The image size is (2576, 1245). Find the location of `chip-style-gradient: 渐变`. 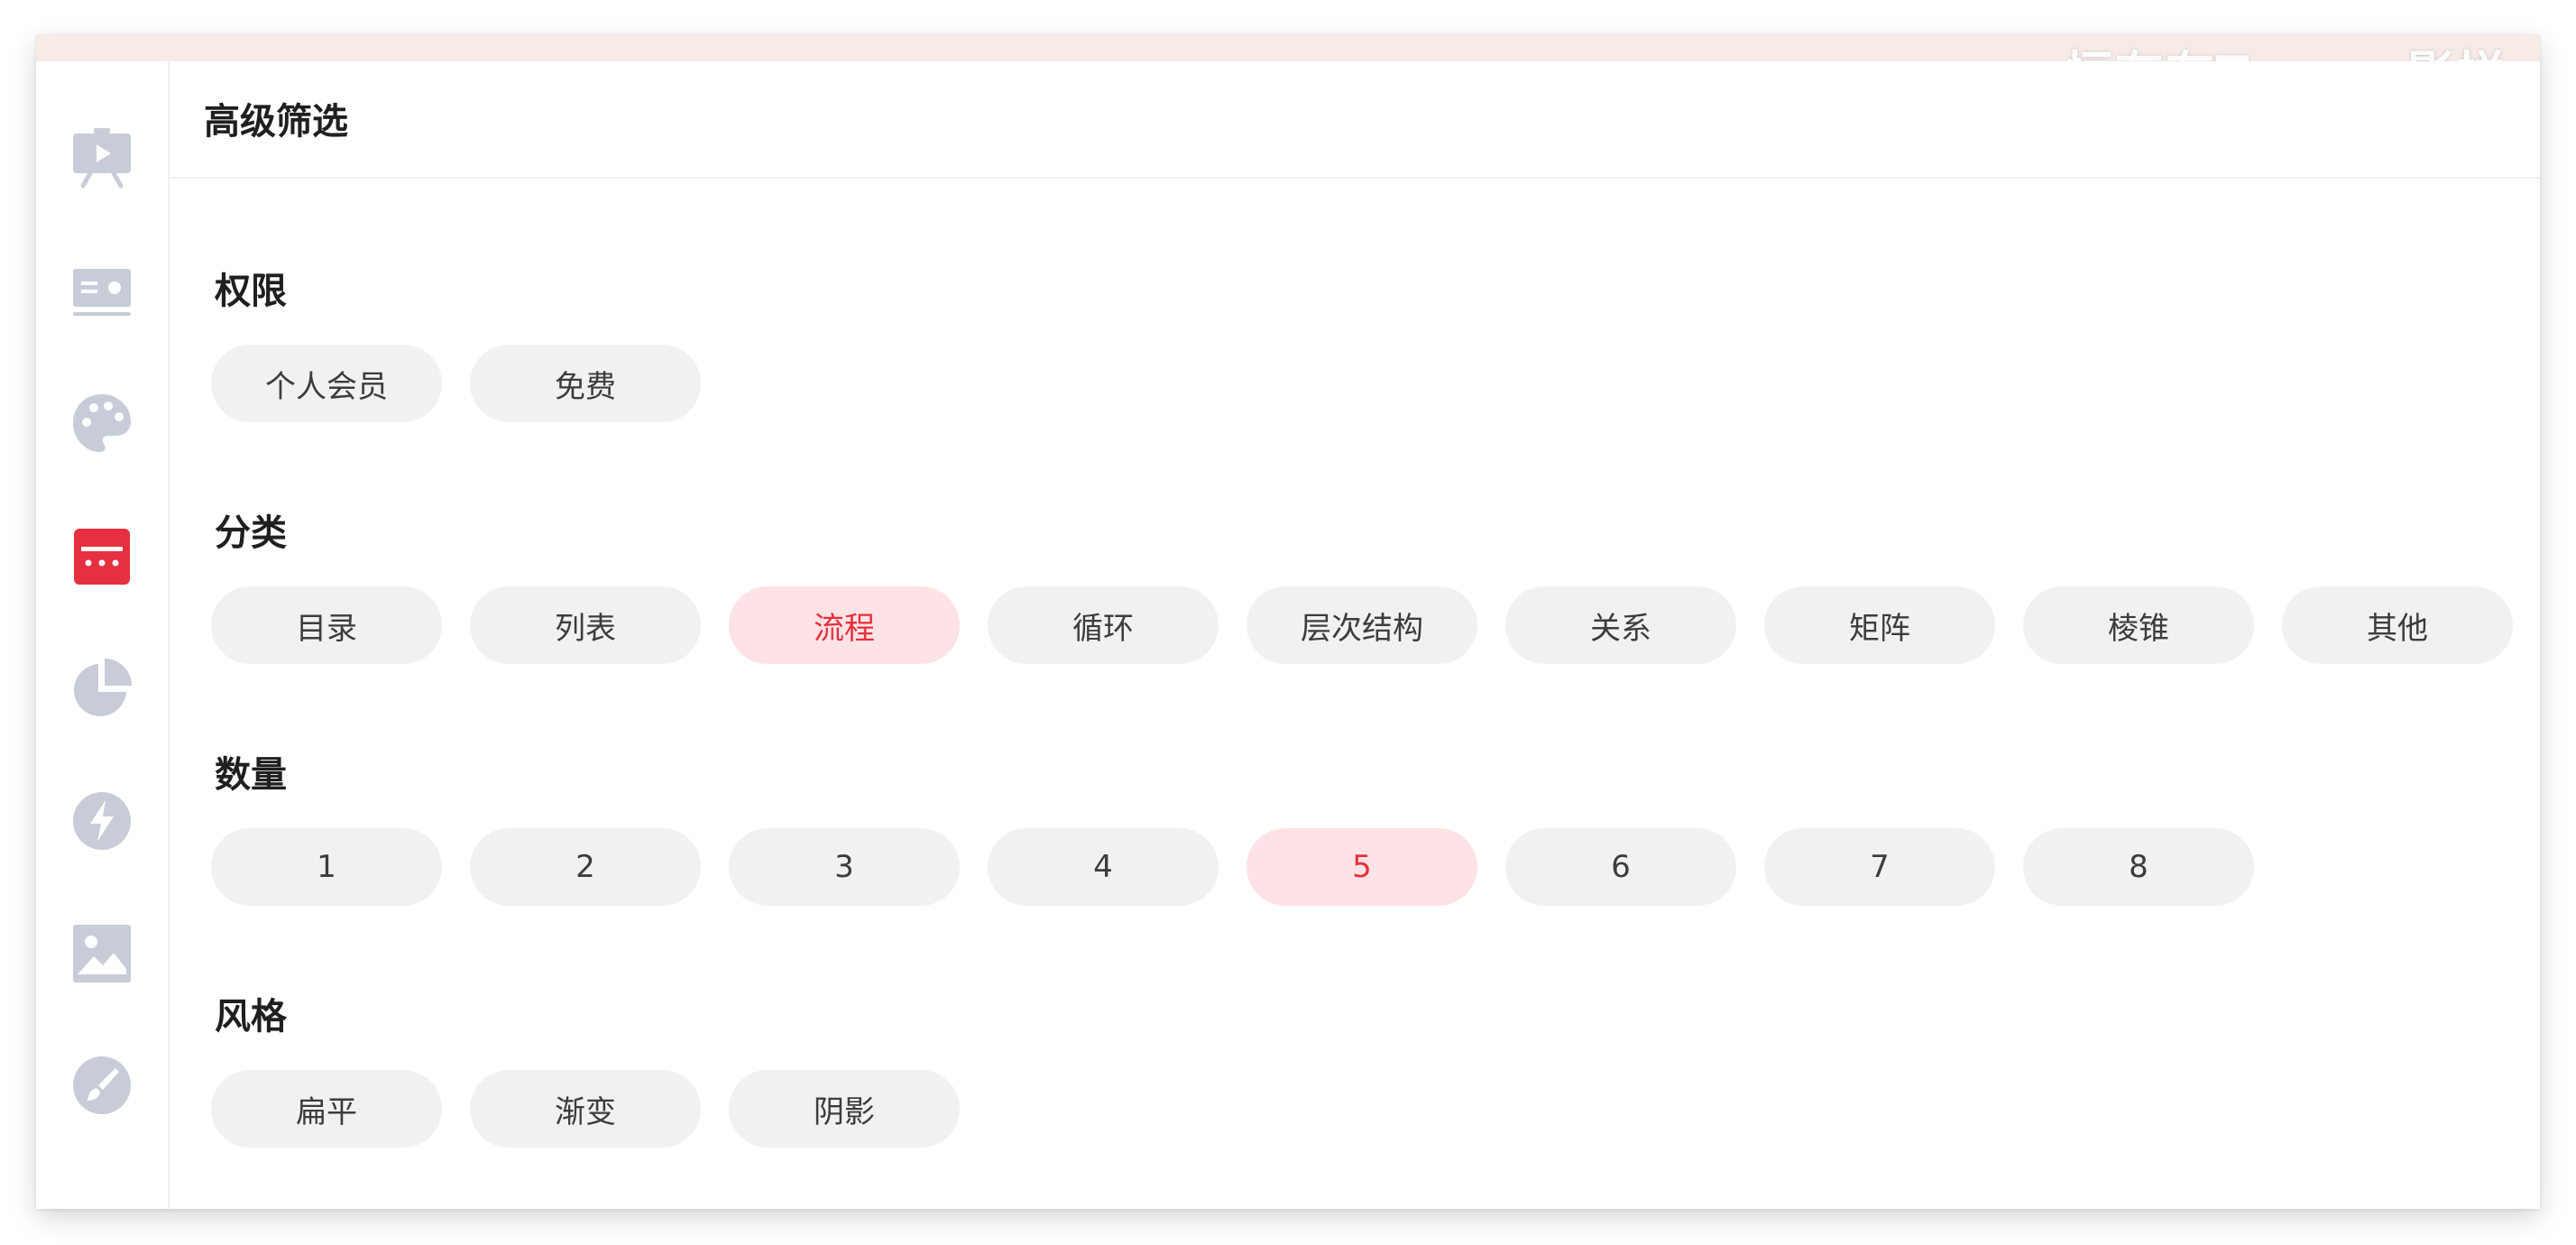

chip-style-gradient: 渐变 is located at coordinates (585, 1109).